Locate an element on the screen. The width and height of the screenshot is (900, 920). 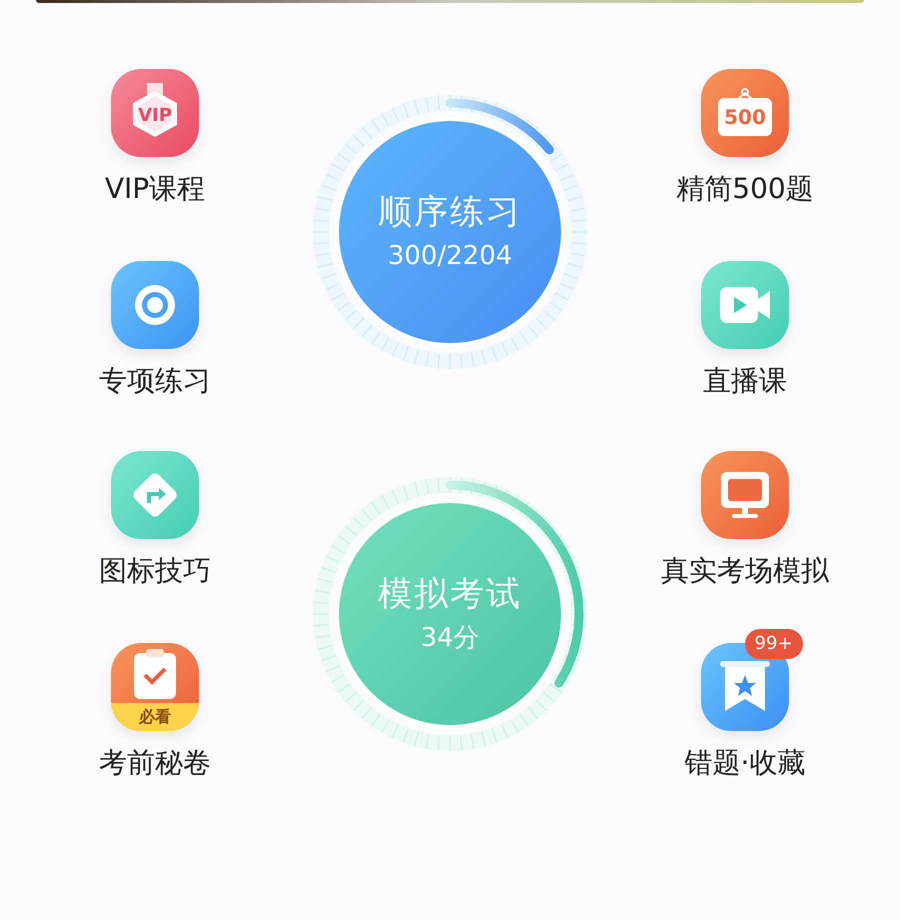
hook-icon is located at coordinates (744, 93).